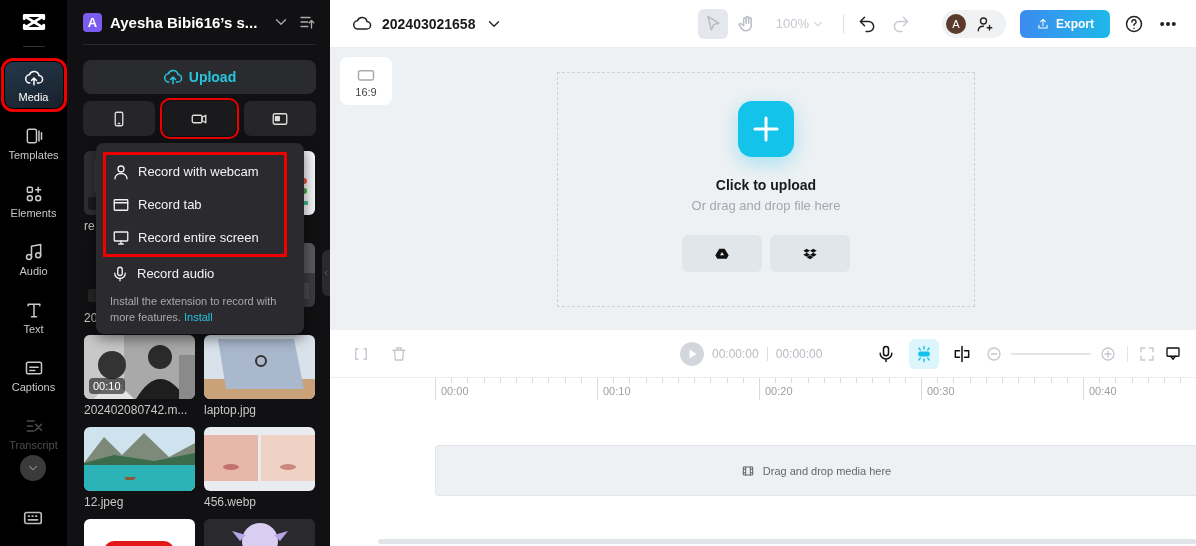 This screenshot has height=546, width=1196. I want to click on current-time: 00:00:00, so click(735, 353).